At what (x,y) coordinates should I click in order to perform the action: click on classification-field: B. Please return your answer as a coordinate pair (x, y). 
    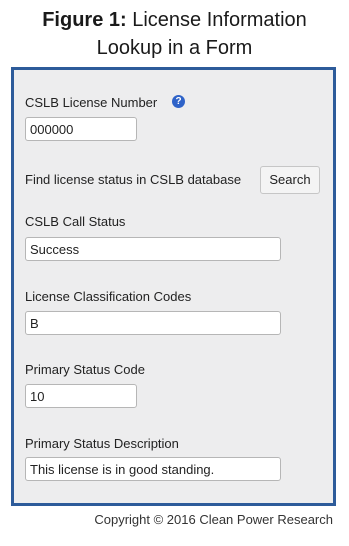
    Looking at the image, I should click on (153, 323).